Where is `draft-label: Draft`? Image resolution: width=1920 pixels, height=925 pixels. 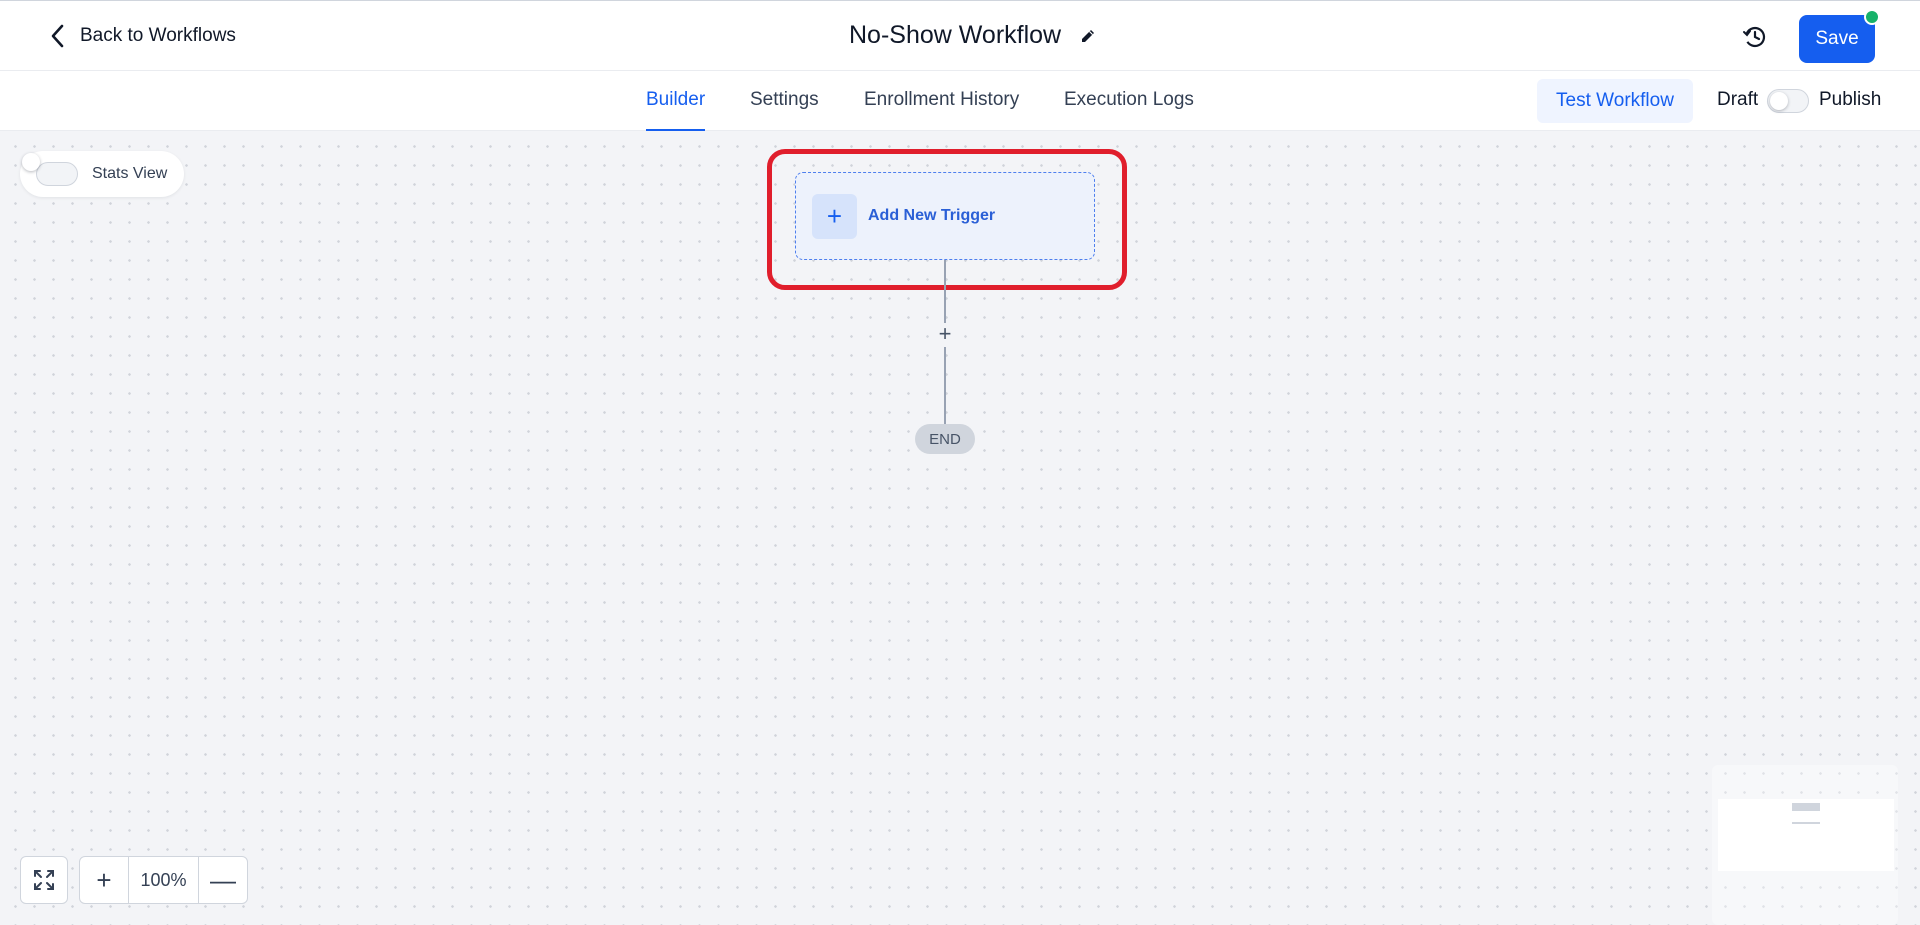 draft-label: Draft is located at coordinates (1738, 99).